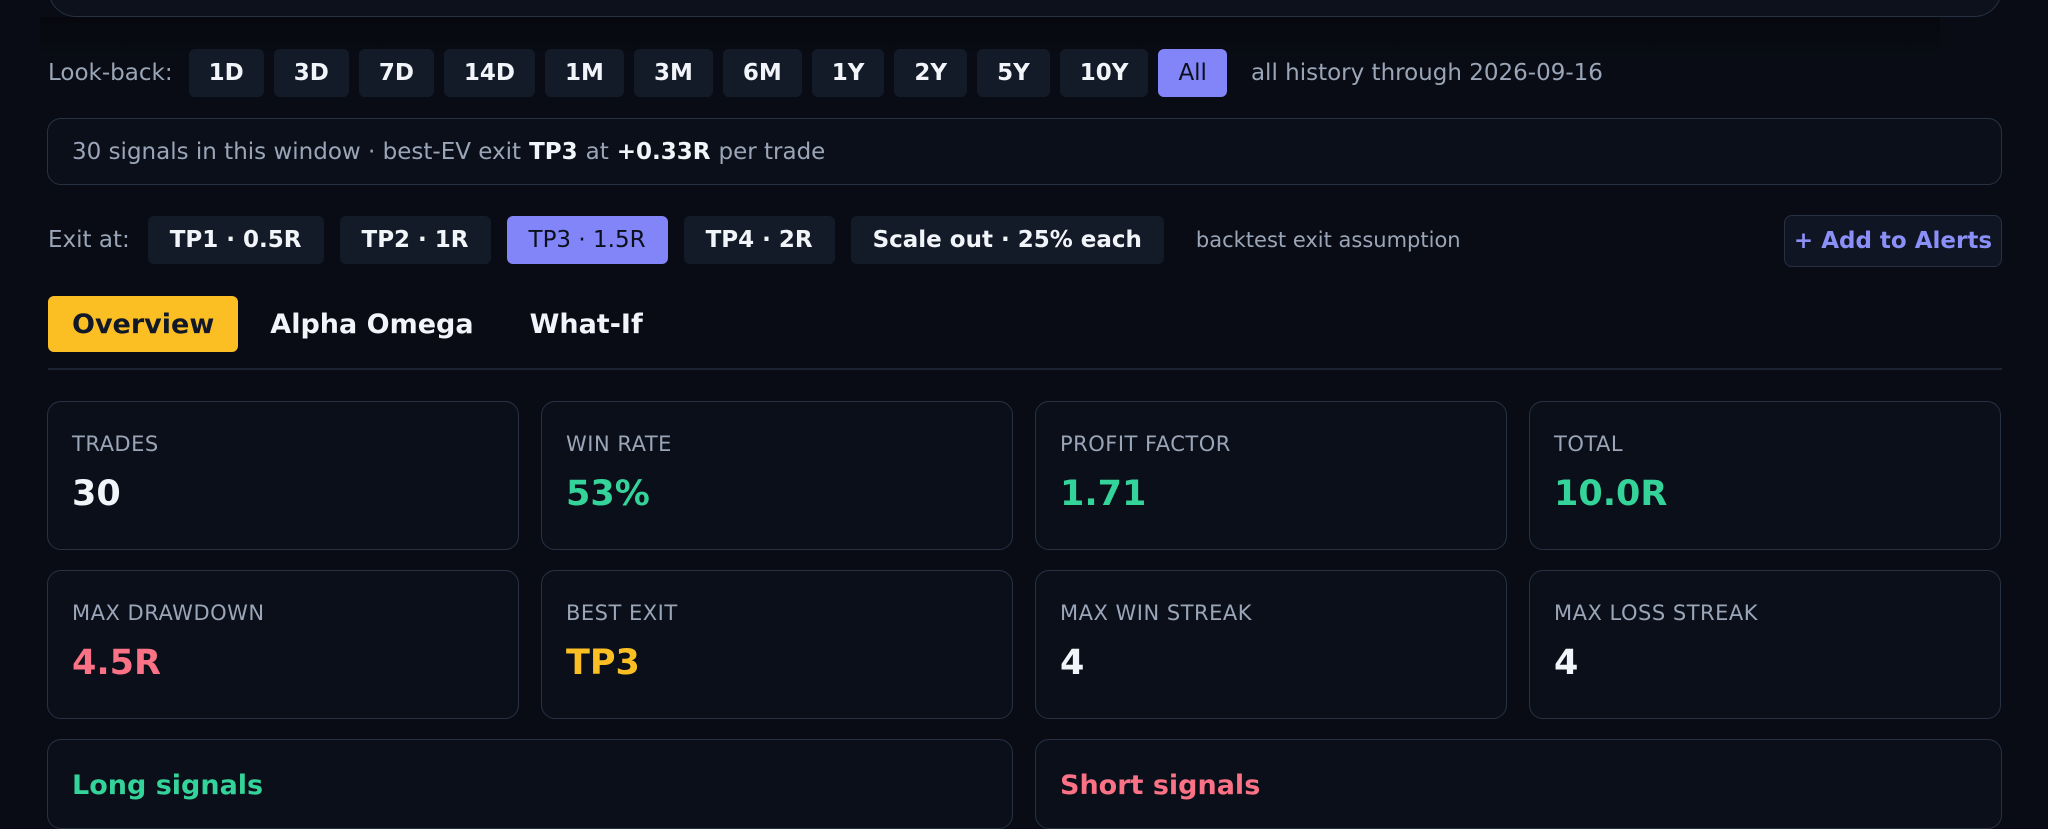 This screenshot has height=829, width=2048. What do you see at coordinates (116, 663) in the screenshot?
I see `stat-value: 4.5R` at bounding box center [116, 663].